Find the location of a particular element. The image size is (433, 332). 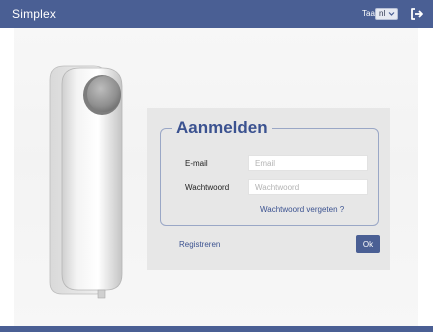

language-select-value: nl is located at coordinates (382, 13).